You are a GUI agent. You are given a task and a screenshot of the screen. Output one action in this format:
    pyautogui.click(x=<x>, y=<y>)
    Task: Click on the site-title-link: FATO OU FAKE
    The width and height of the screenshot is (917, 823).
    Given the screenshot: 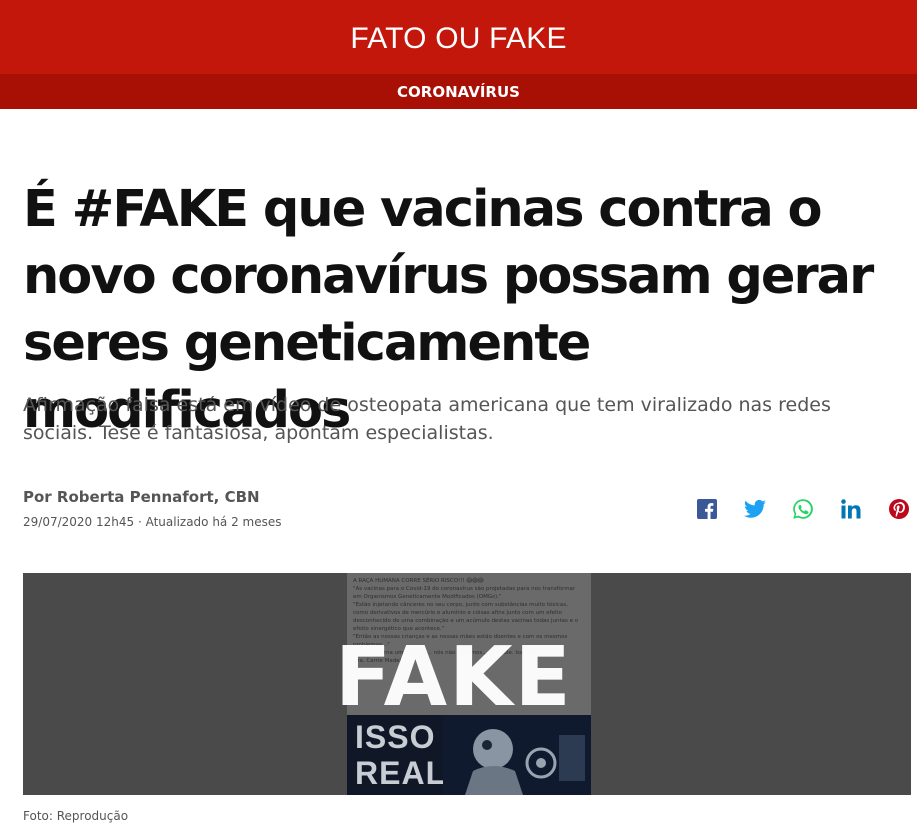 What is the action you would take?
    pyautogui.click(x=458, y=39)
    